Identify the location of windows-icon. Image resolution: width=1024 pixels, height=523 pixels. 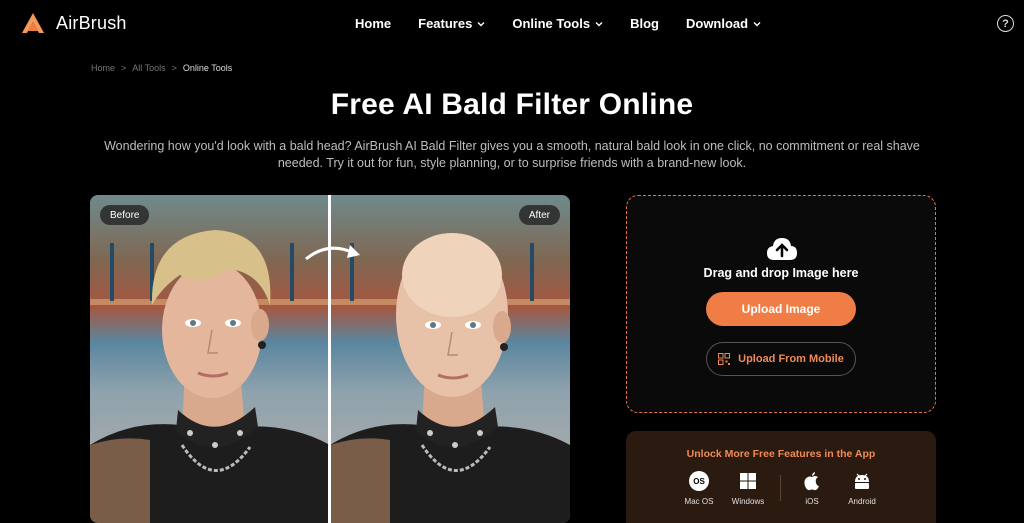
(748, 481).